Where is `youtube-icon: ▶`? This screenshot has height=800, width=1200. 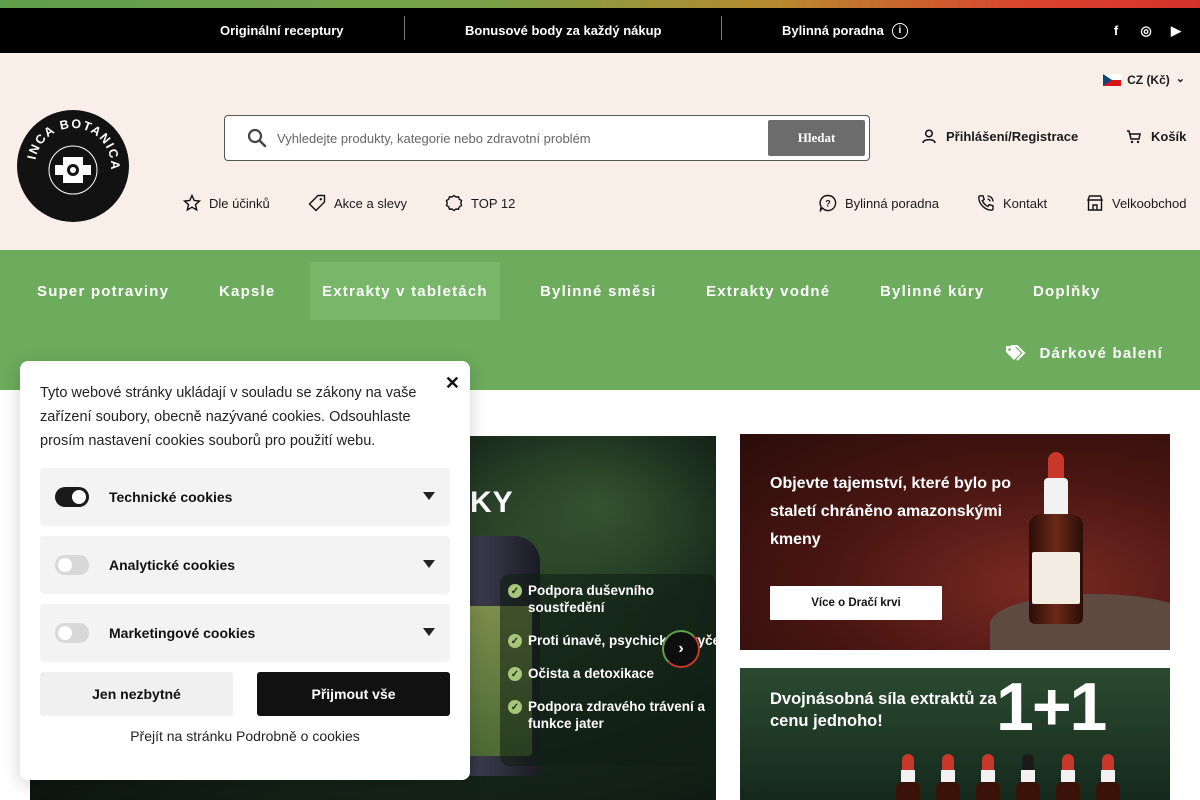
youtube-icon: ▶ is located at coordinates (1176, 31).